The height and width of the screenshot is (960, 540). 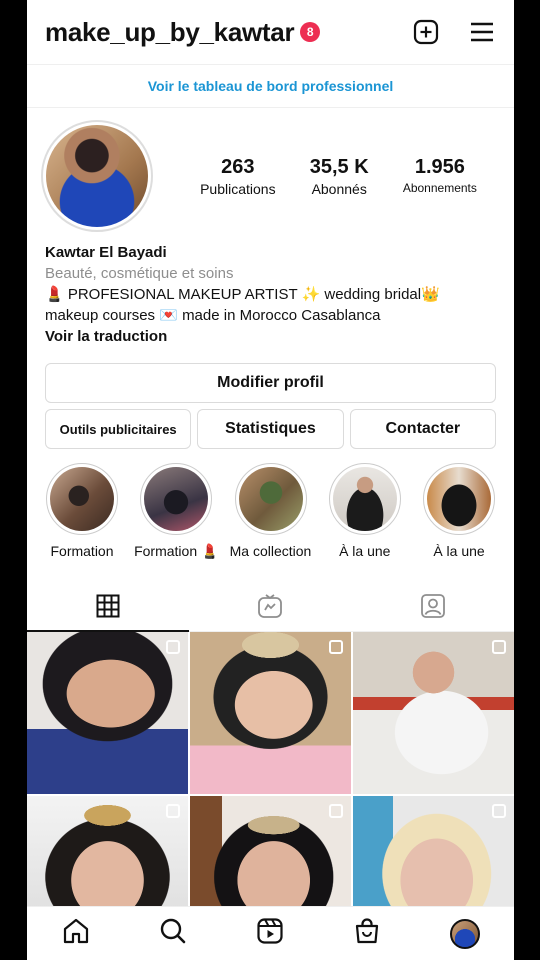 I want to click on stat-label: Abonnements, so click(x=439, y=187).